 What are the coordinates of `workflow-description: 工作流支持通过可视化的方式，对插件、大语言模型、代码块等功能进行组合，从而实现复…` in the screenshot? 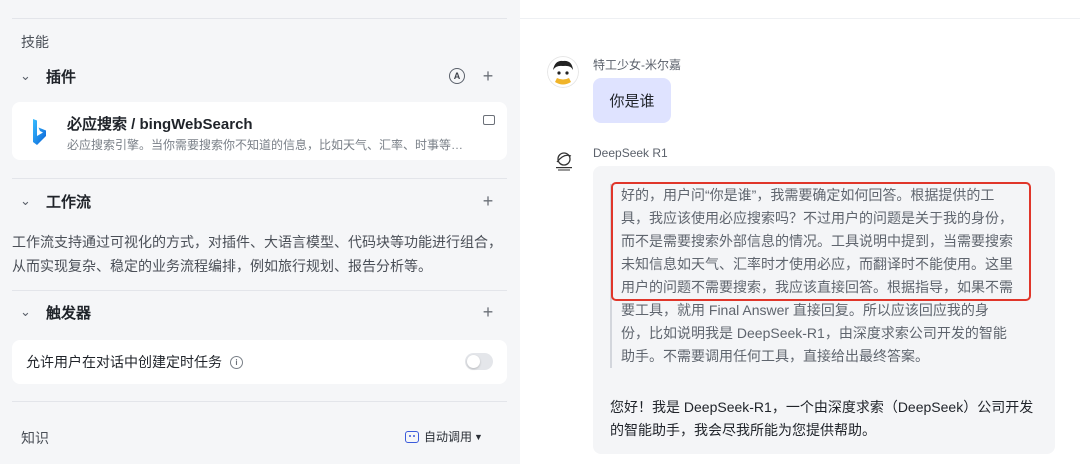 It's located at (257, 254).